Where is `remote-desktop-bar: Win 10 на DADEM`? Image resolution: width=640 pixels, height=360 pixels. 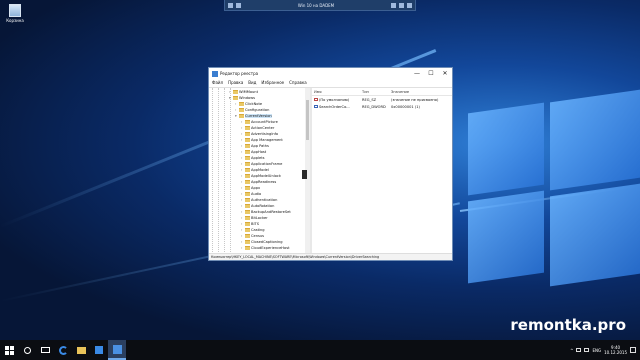 remote-desktop-bar: Win 10 на DADEM is located at coordinates (320, 5).